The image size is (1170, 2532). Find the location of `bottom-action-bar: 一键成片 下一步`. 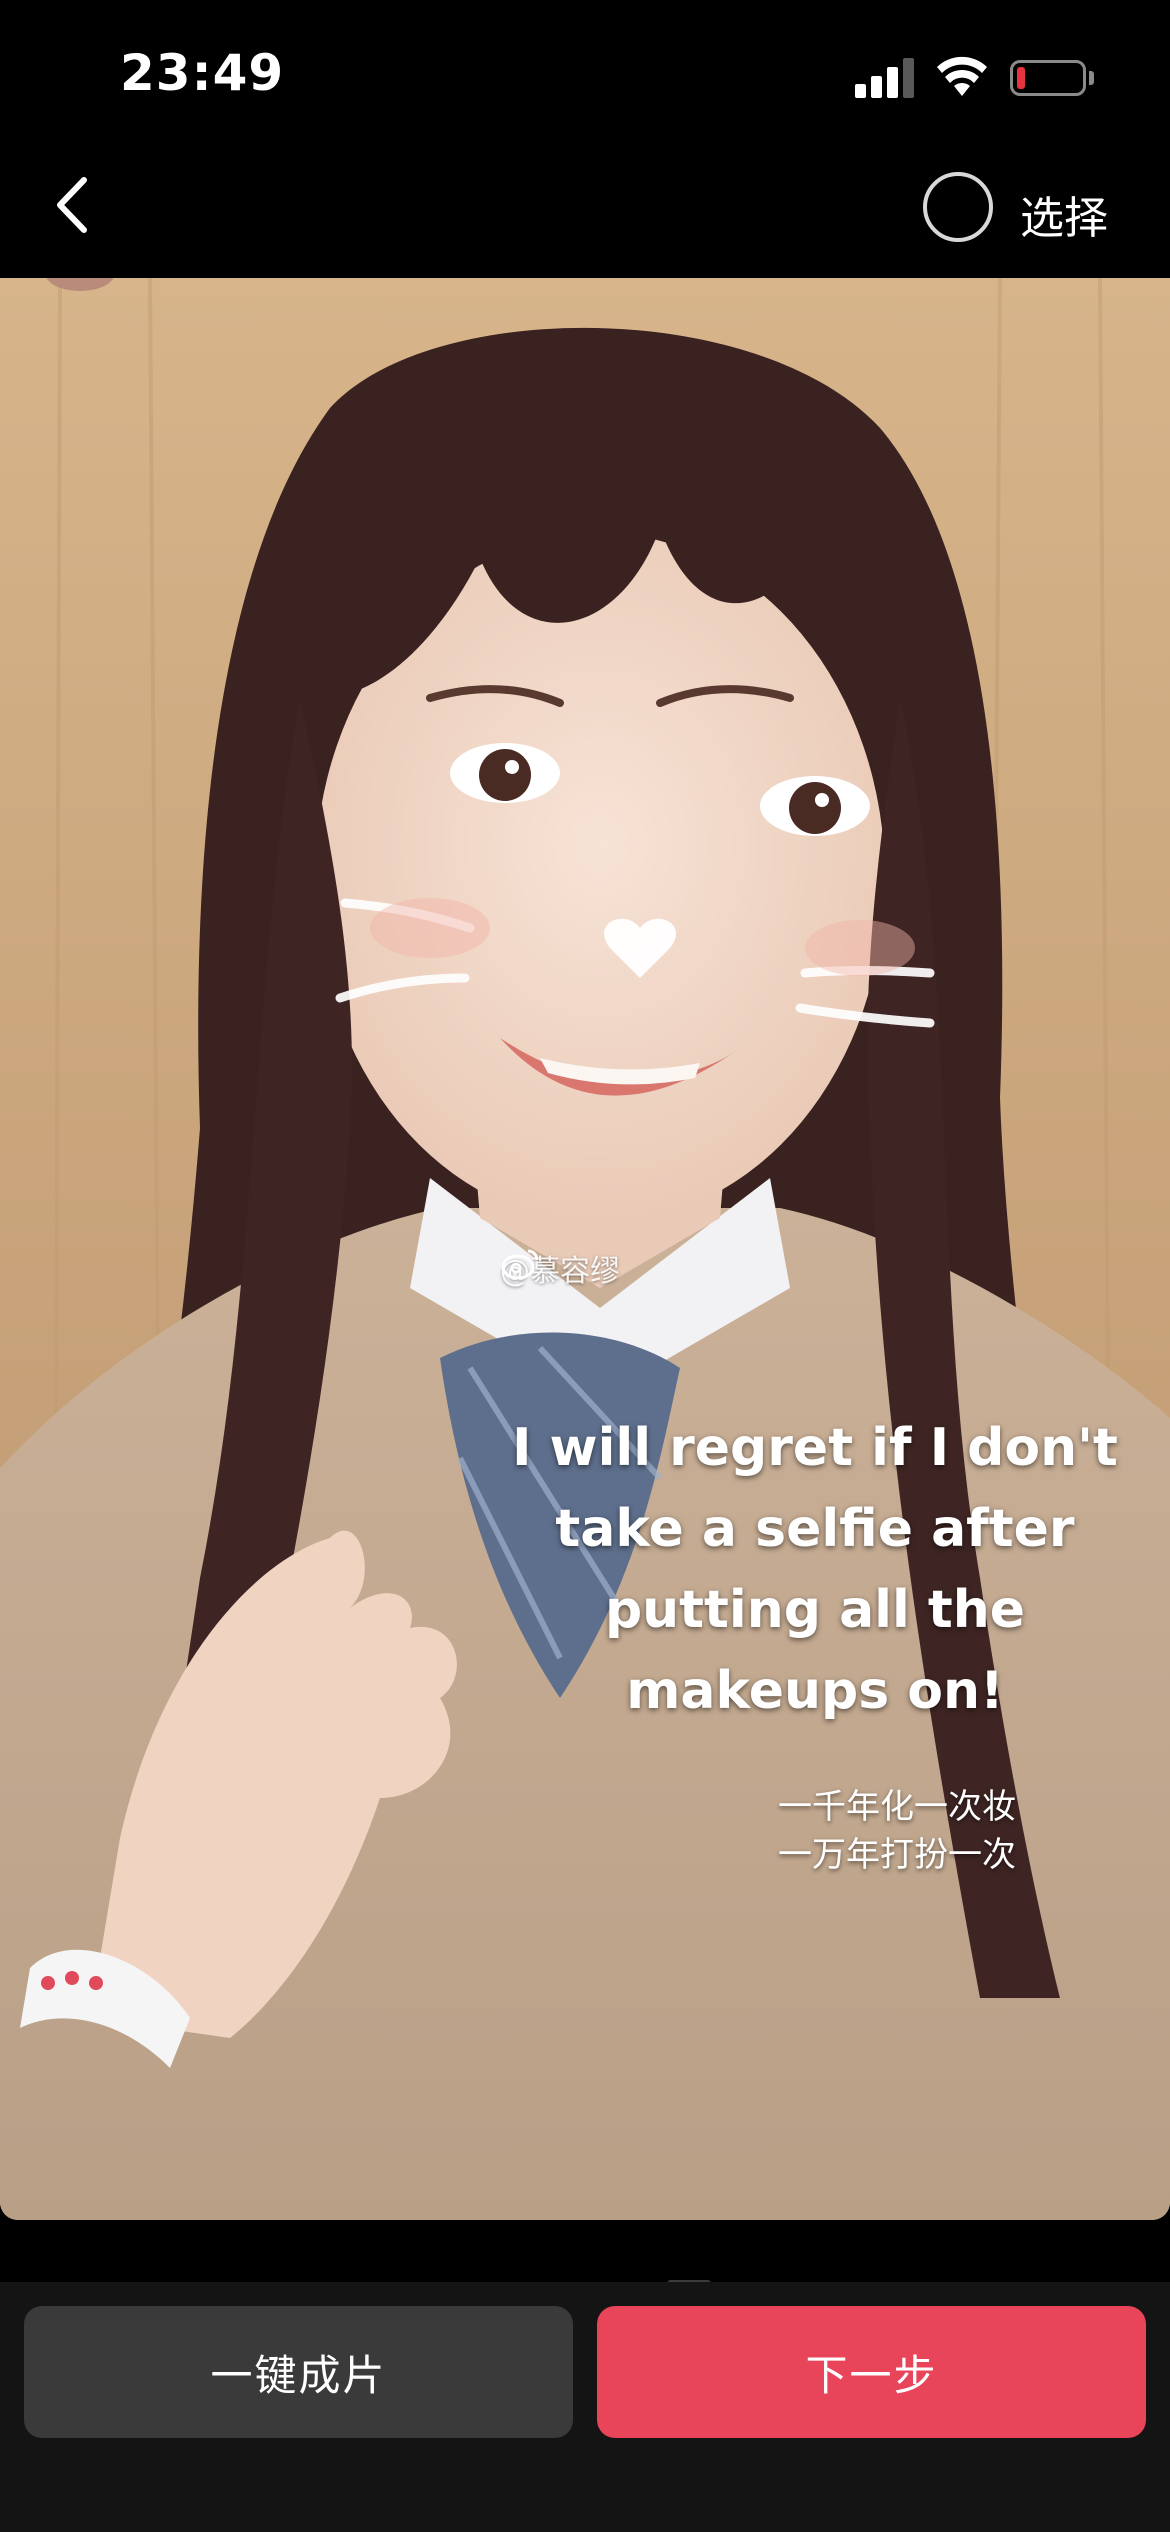

bottom-action-bar: 一键成片 下一步 is located at coordinates (585, 2407).